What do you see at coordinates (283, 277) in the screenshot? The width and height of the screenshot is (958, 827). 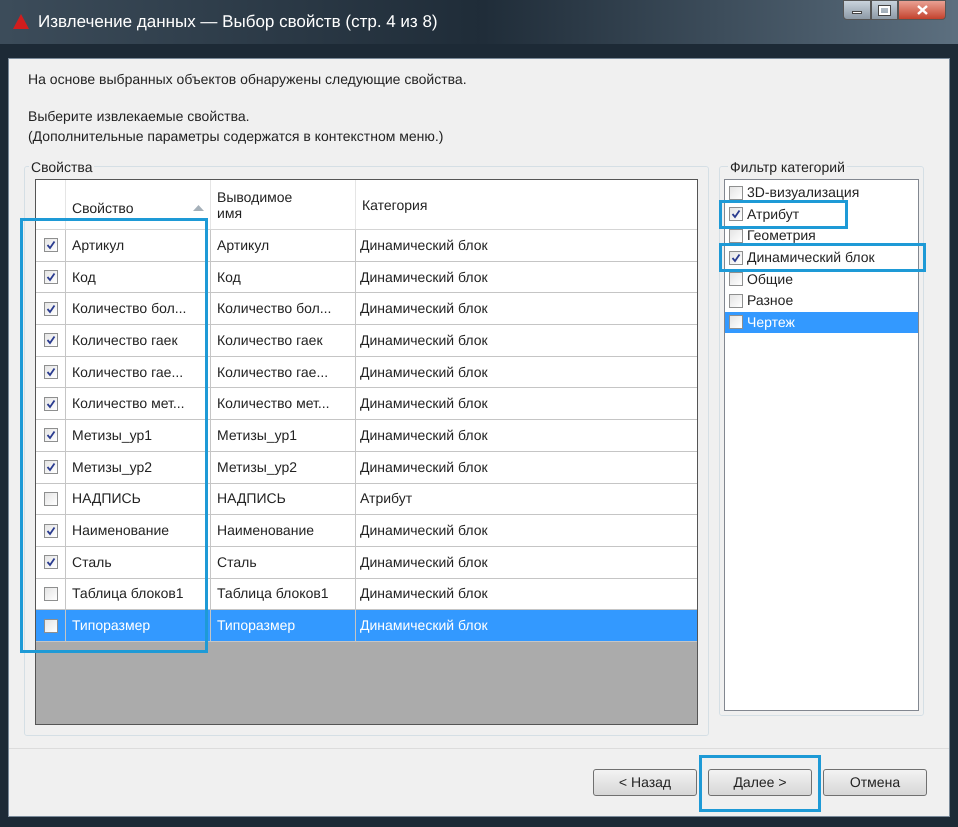 I see `table-cell: Код` at bounding box center [283, 277].